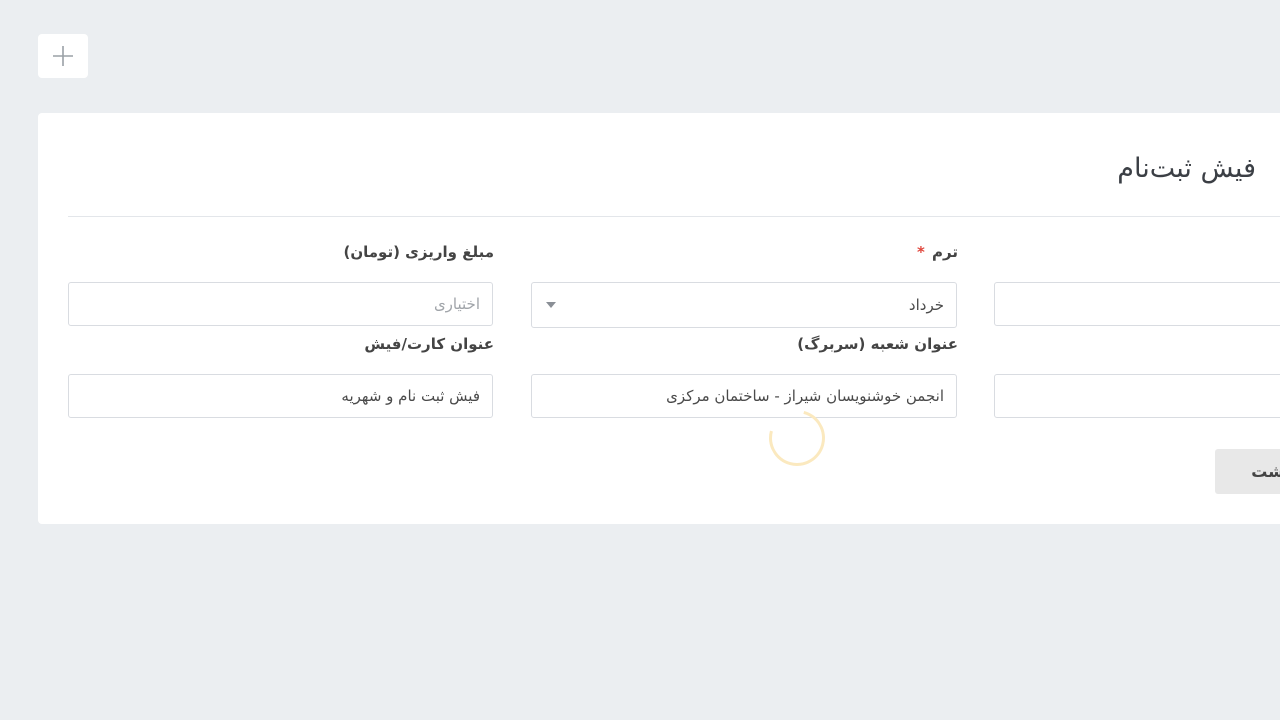  Describe the element at coordinates (920, 252) in the screenshot. I see `required-mark: *` at that location.